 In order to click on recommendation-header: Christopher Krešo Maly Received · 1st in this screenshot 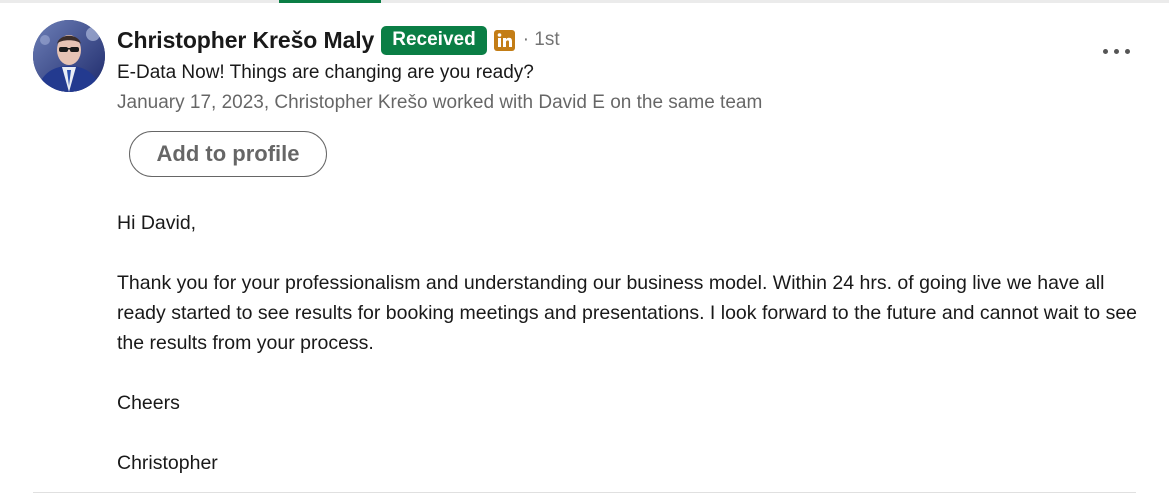, I will do `click(338, 40)`.